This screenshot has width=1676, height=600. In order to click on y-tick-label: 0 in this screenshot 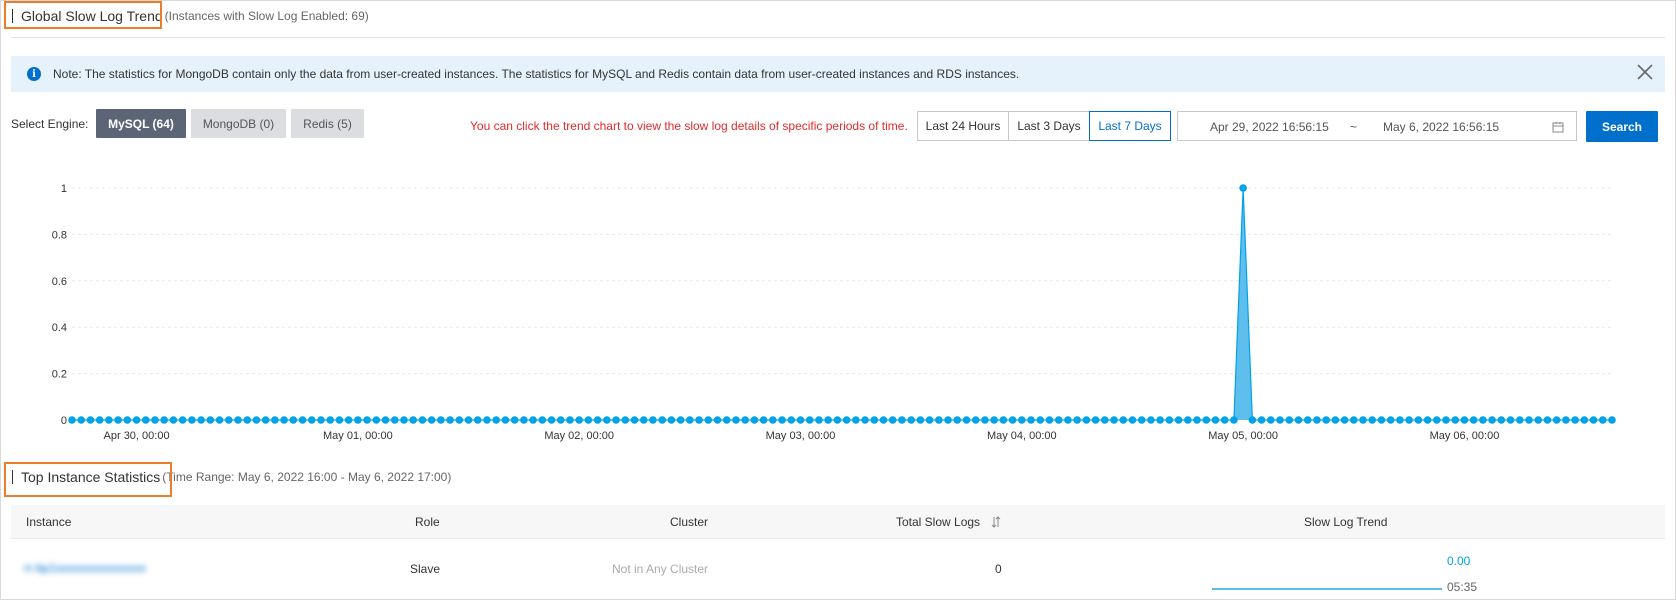, I will do `click(64, 421)`.